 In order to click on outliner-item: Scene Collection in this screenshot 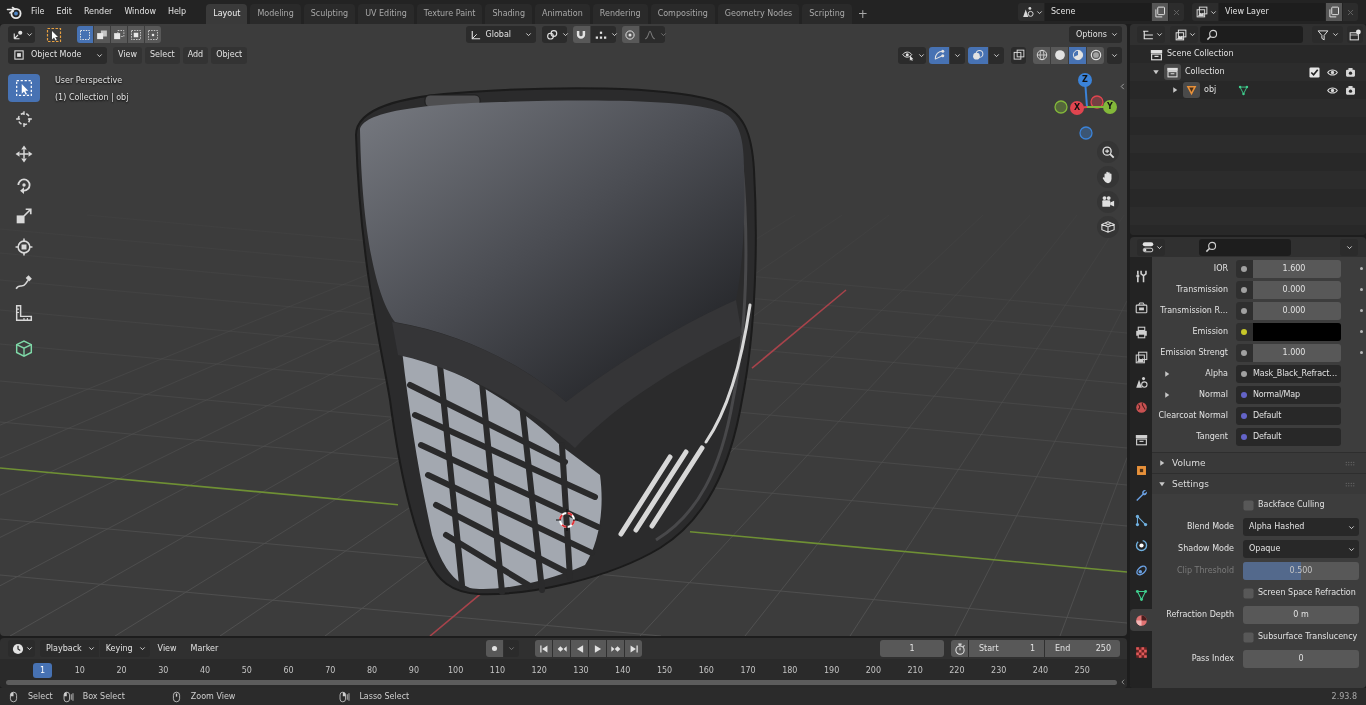, I will do `click(1200, 54)`.